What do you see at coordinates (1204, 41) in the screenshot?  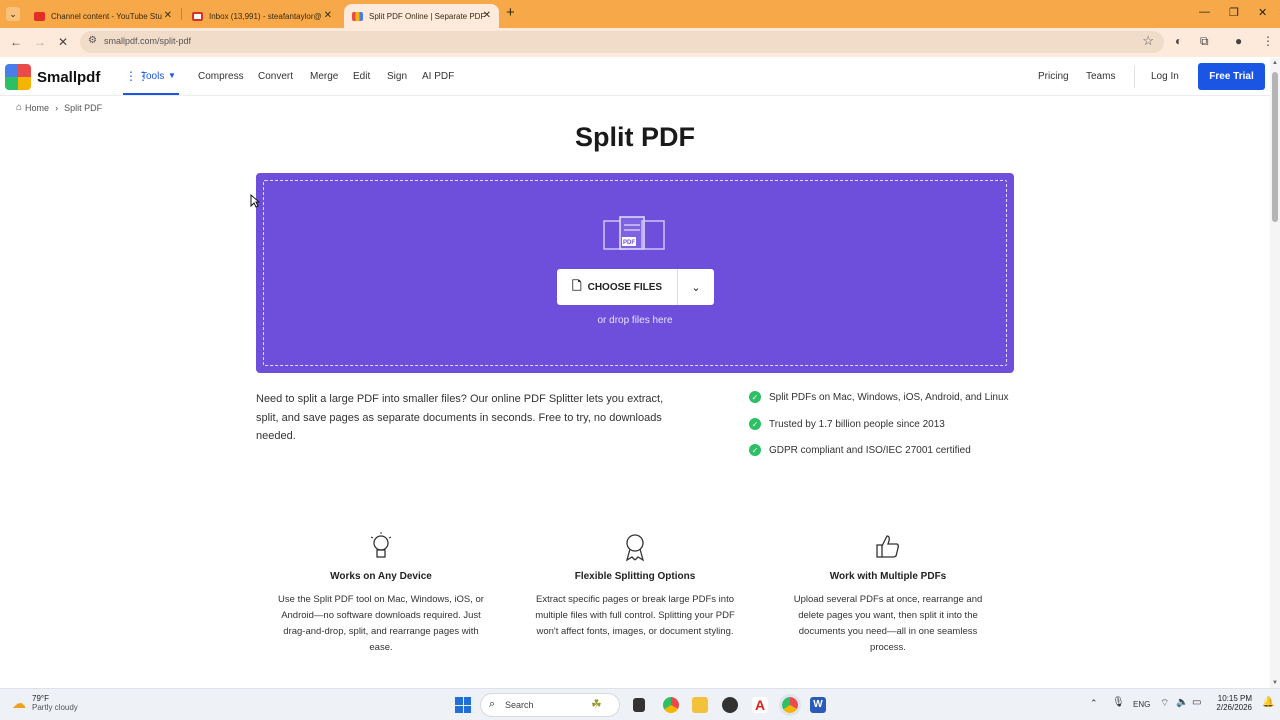 I see `extensions-puzzle-icon: ⧉` at bounding box center [1204, 41].